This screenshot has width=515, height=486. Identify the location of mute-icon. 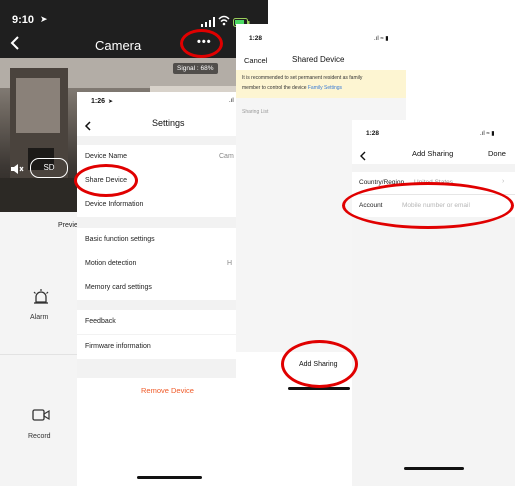
(17, 168).